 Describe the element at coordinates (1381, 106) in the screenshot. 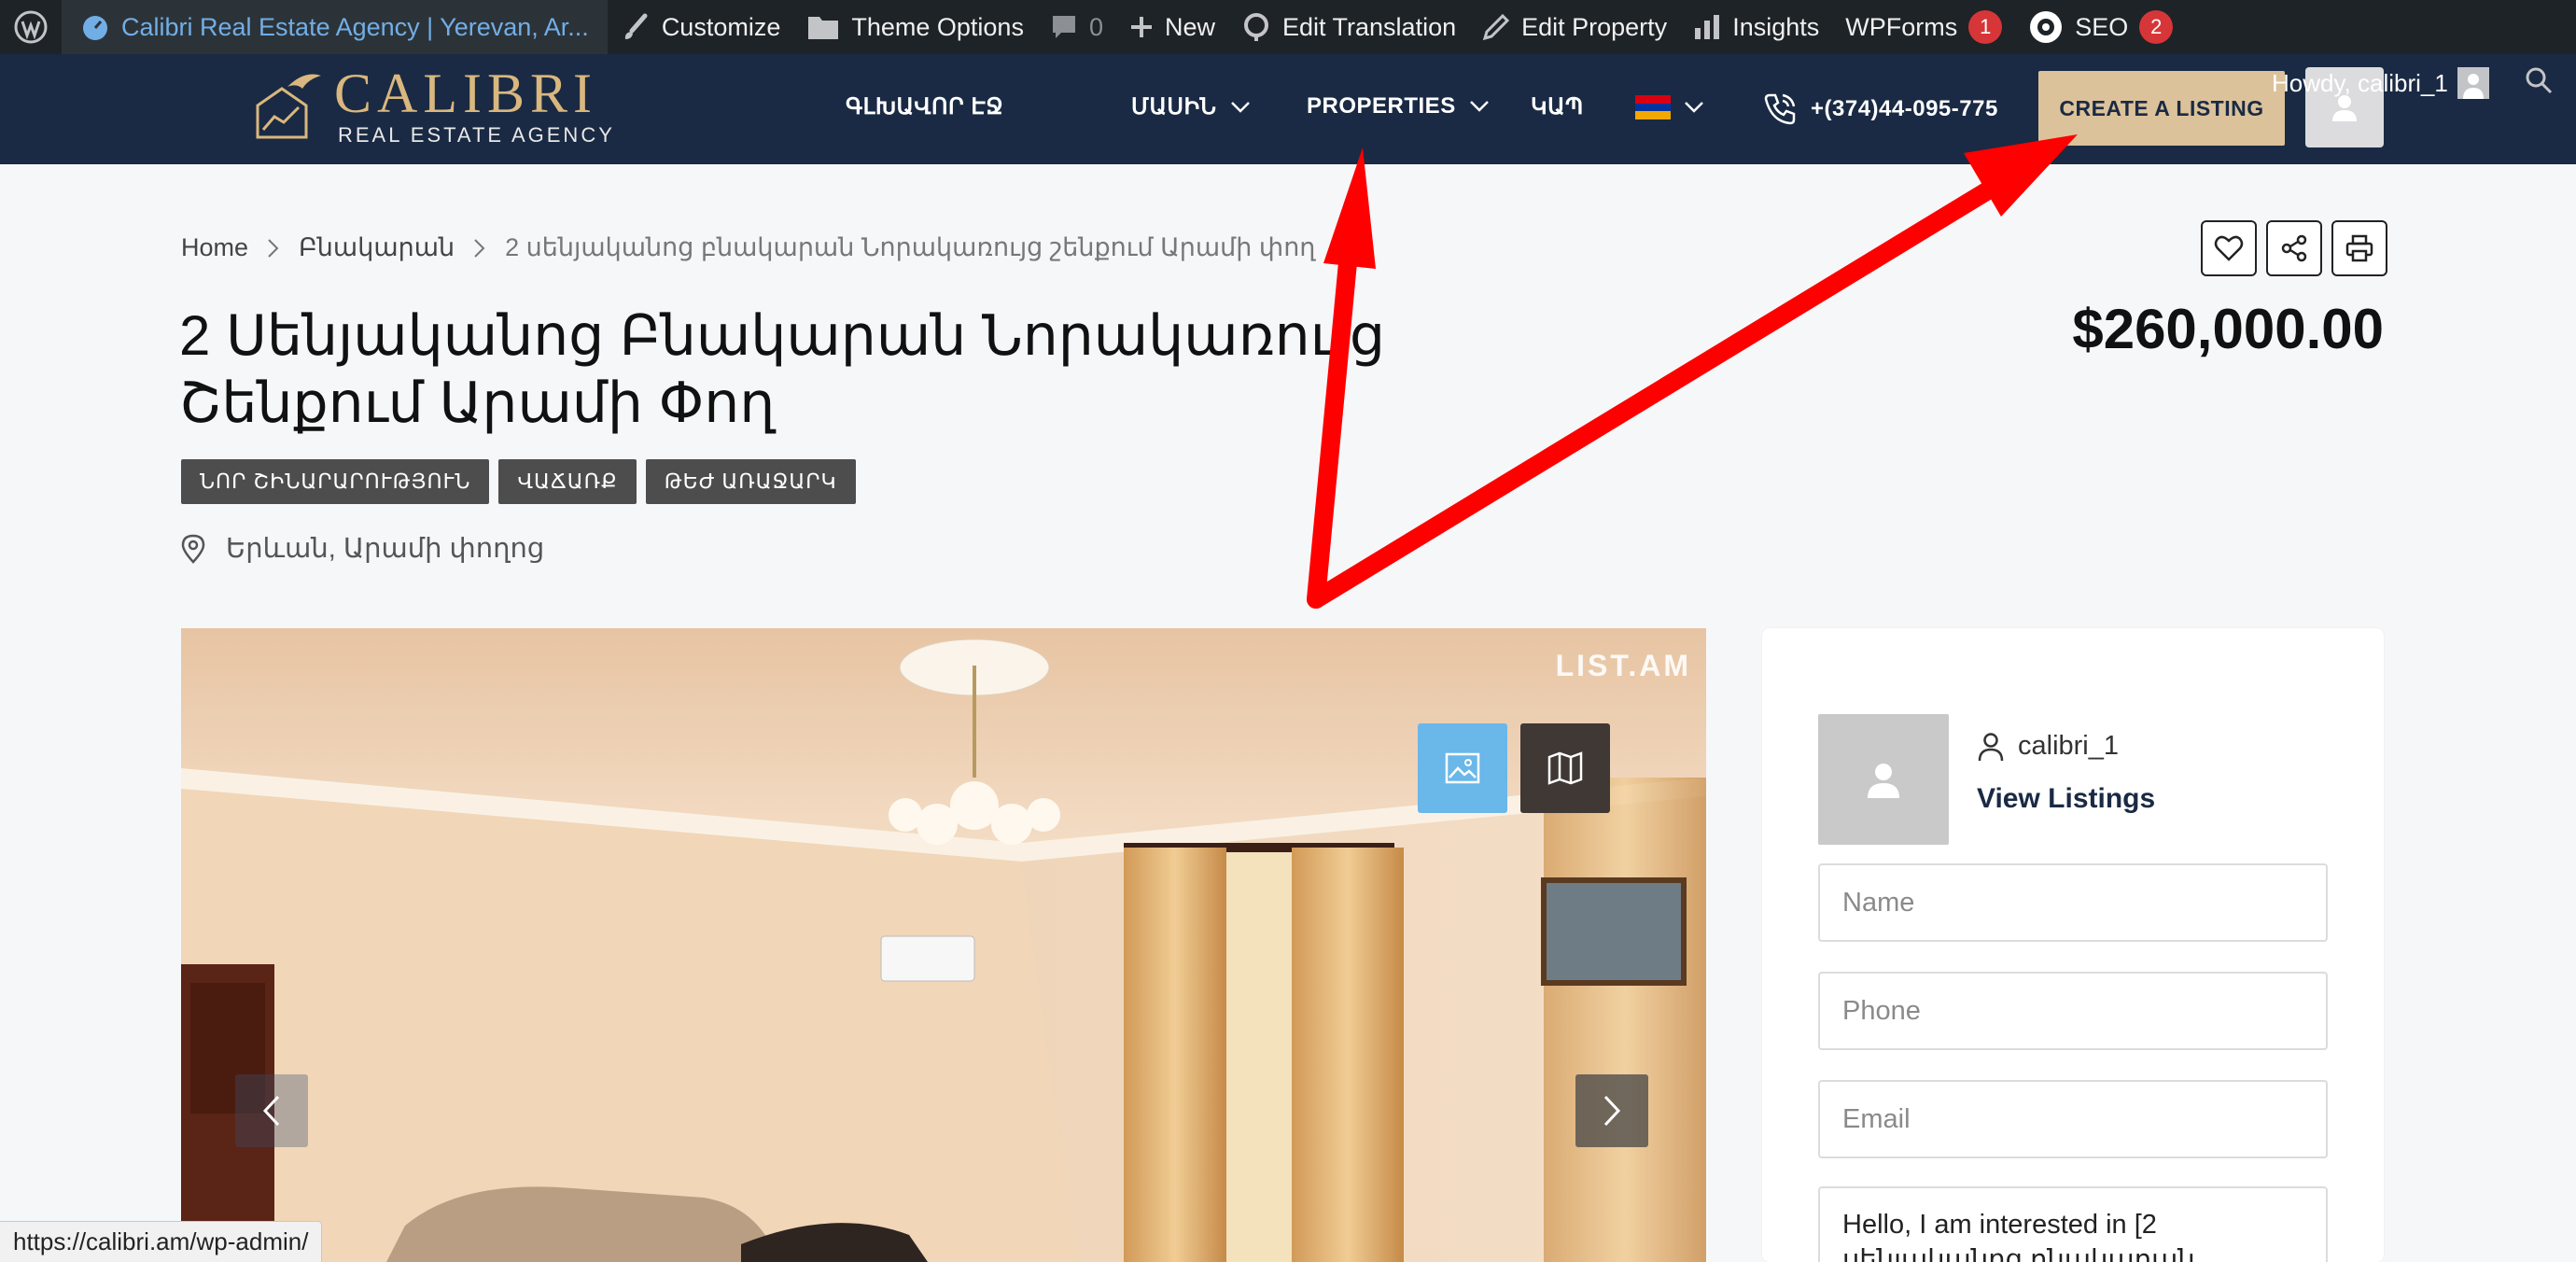

I see `nav-properties-label: PROPERTIES` at that location.